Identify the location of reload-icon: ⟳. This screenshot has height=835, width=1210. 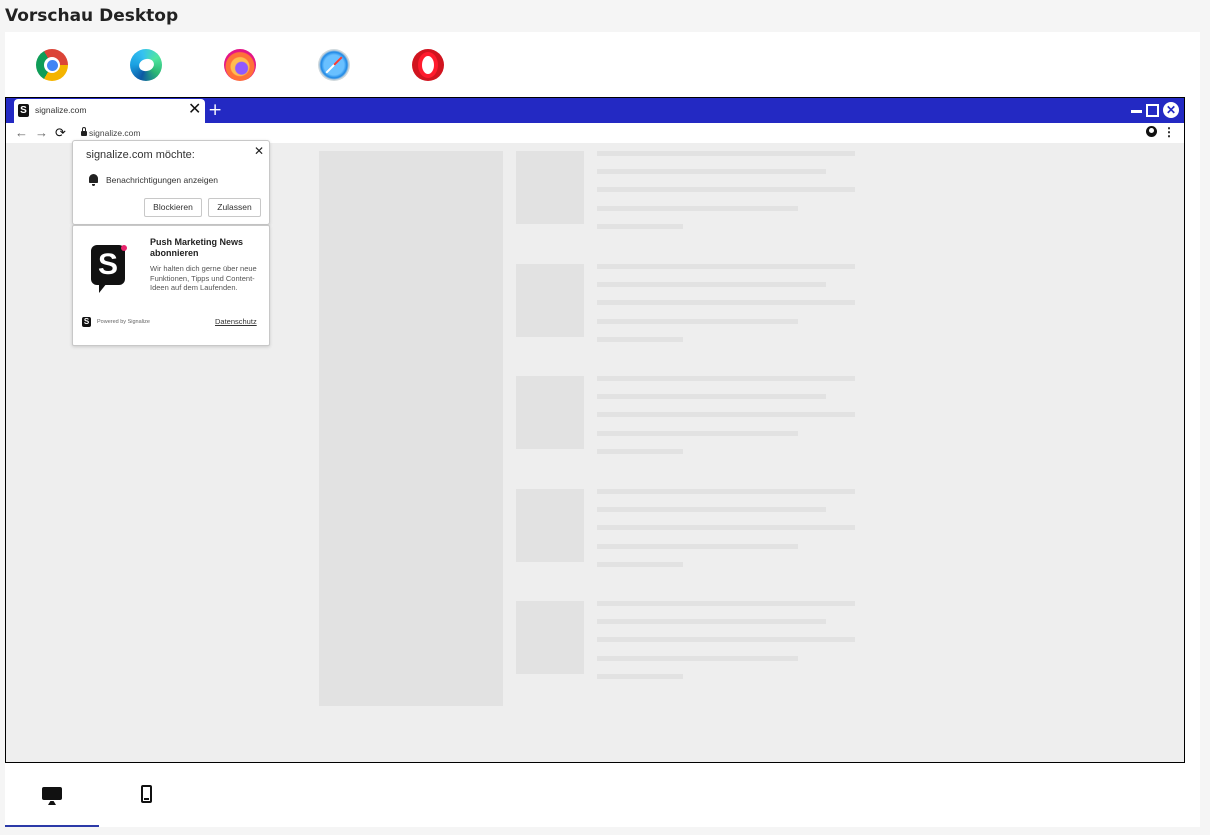
(60, 133).